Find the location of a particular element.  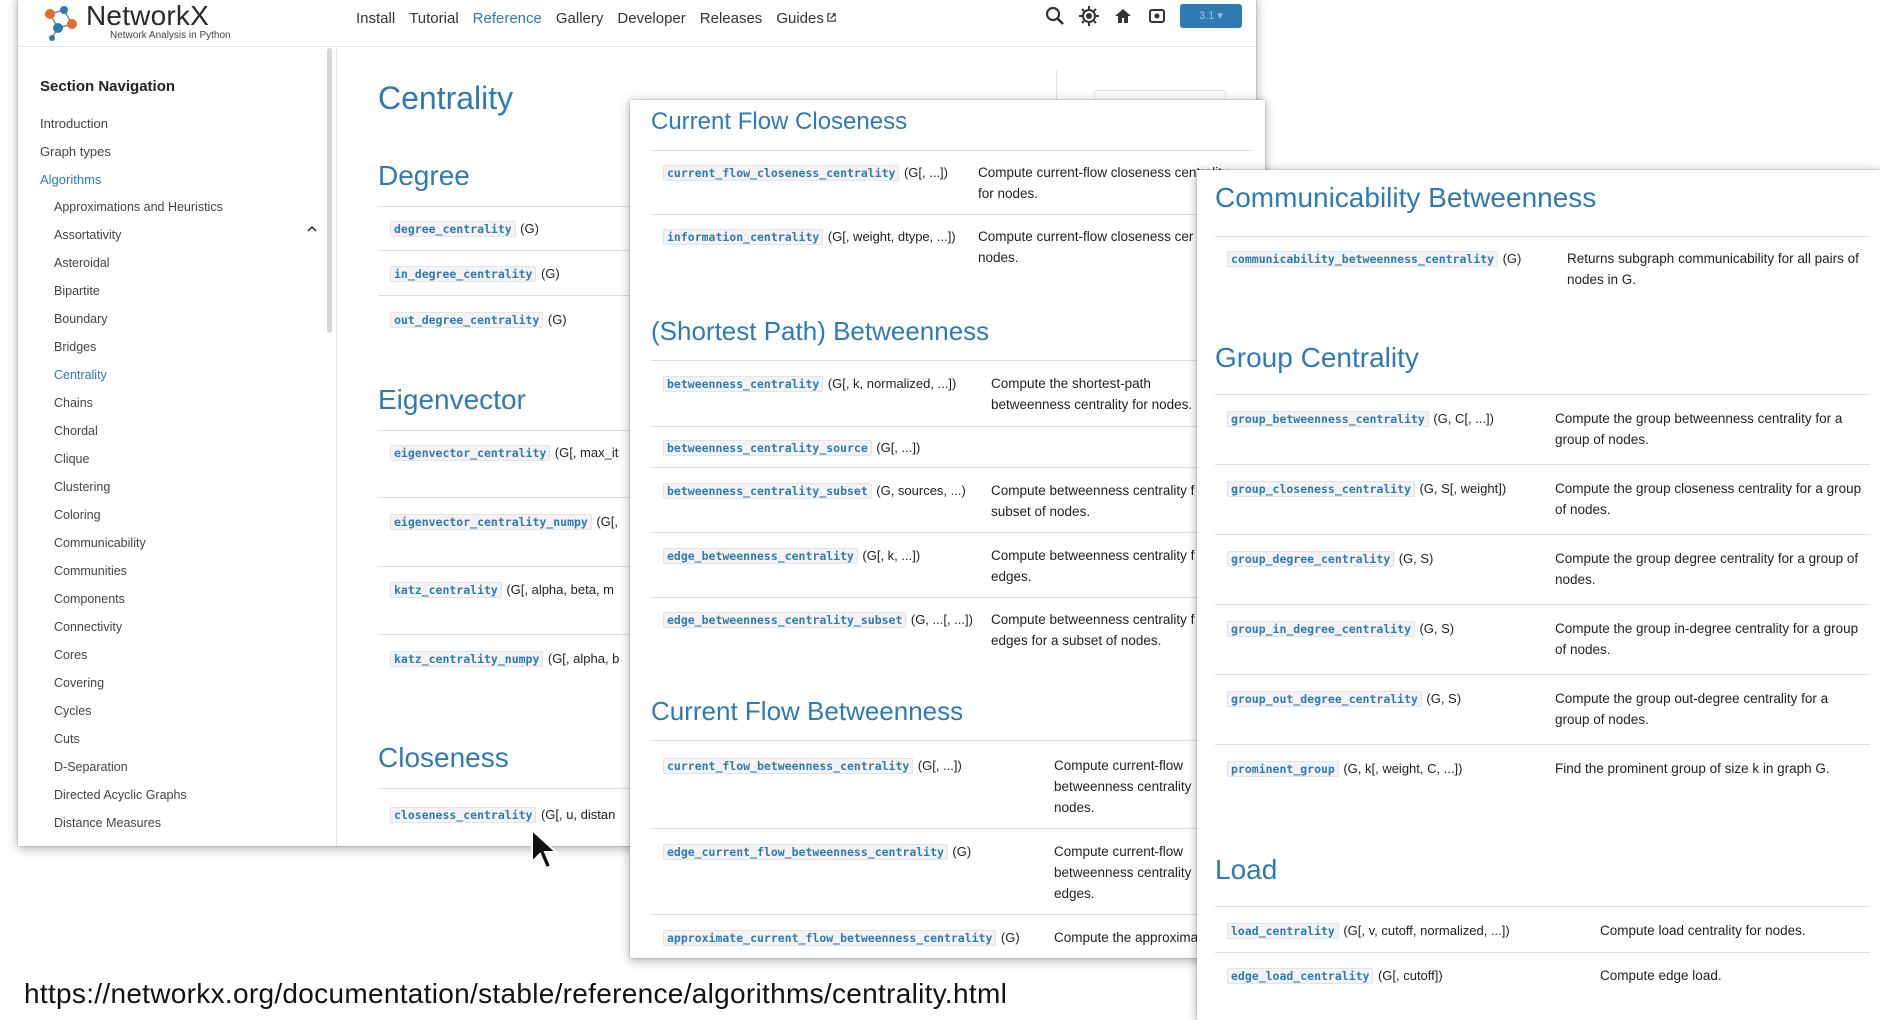

function-link: betweenness_centrality_source is located at coordinates (767, 448).